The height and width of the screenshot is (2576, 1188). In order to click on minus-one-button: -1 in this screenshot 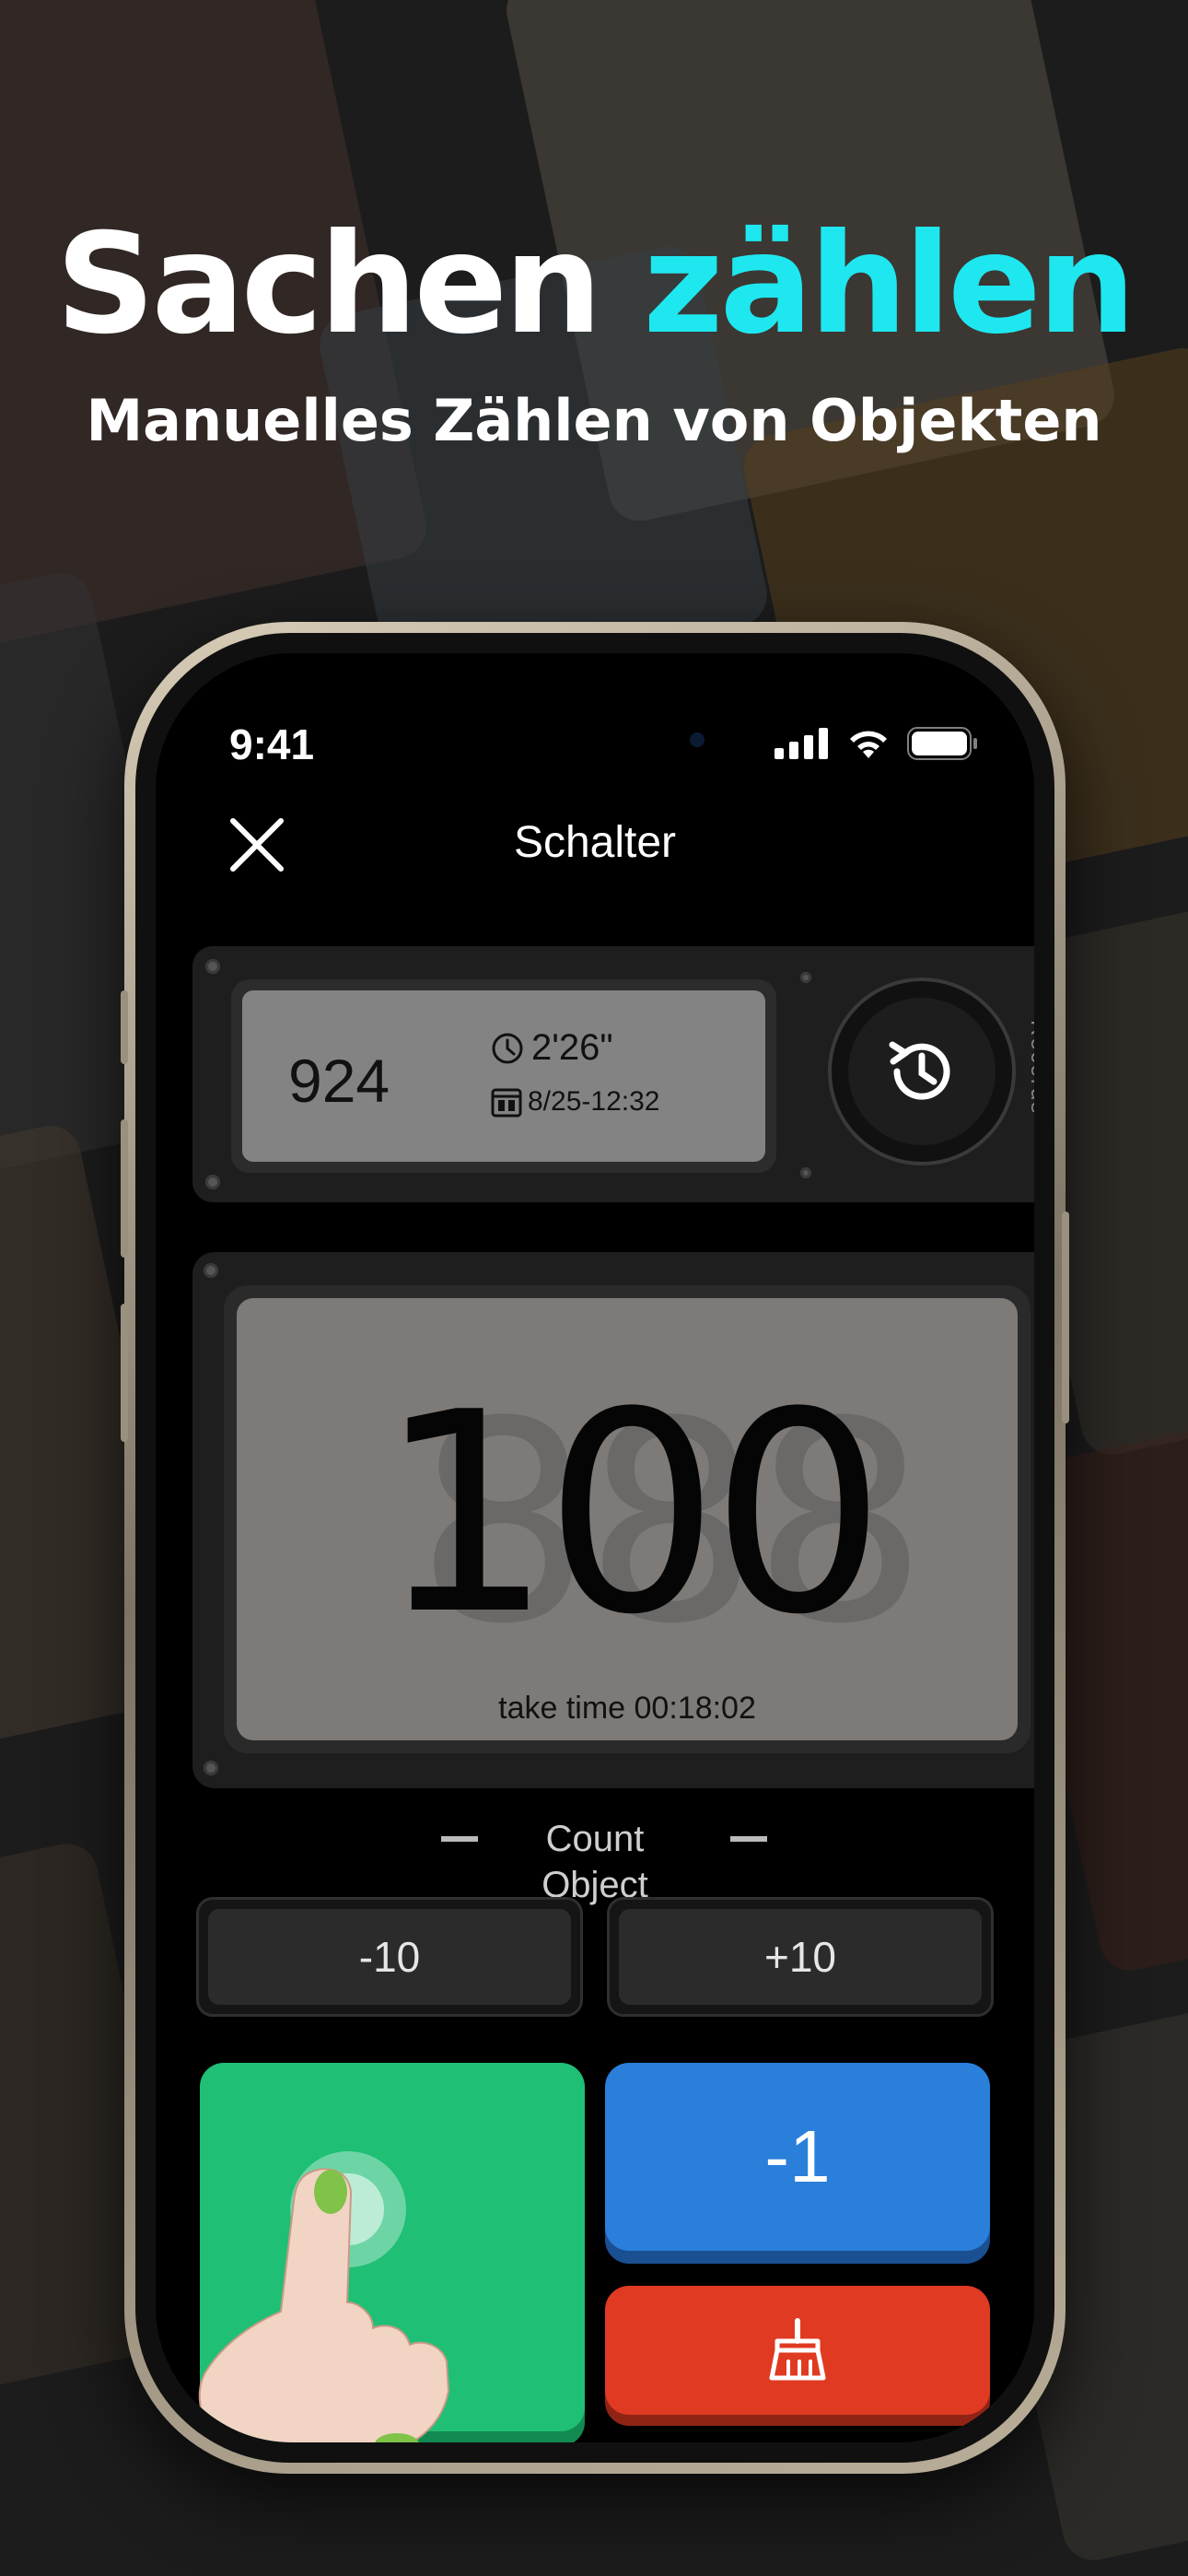, I will do `click(797, 2157)`.